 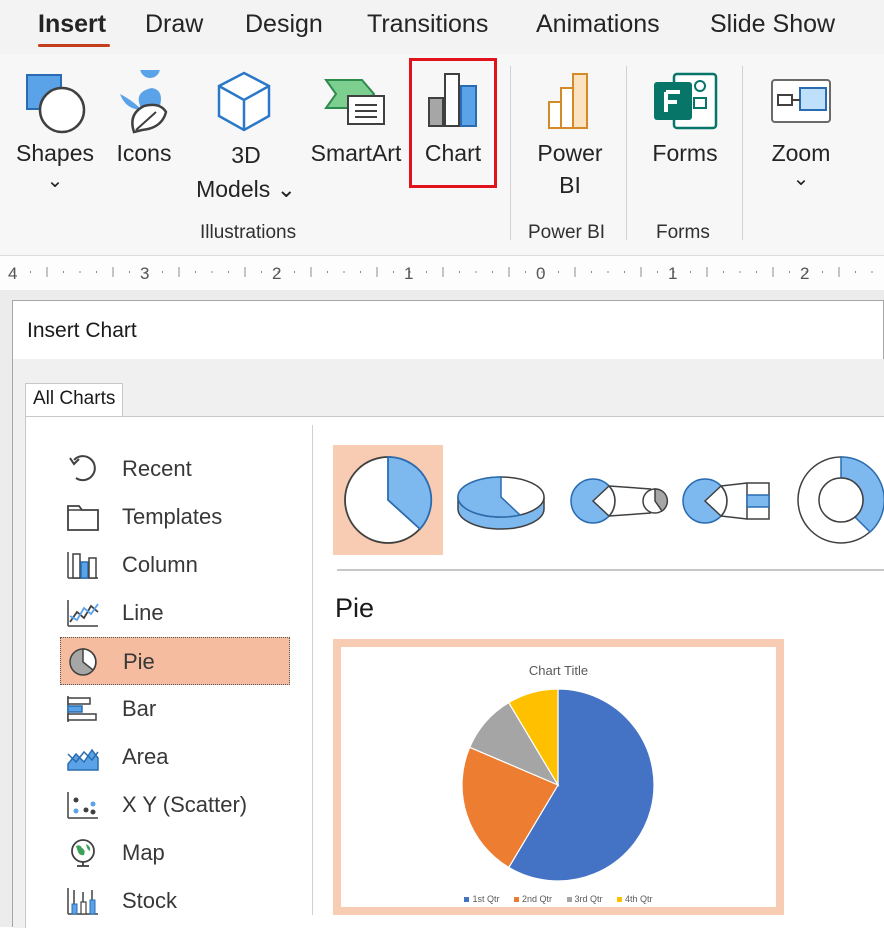 What do you see at coordinates (175, 613) in the screenshot?
I see `category-line: Line` at bounding box center [175, 613].